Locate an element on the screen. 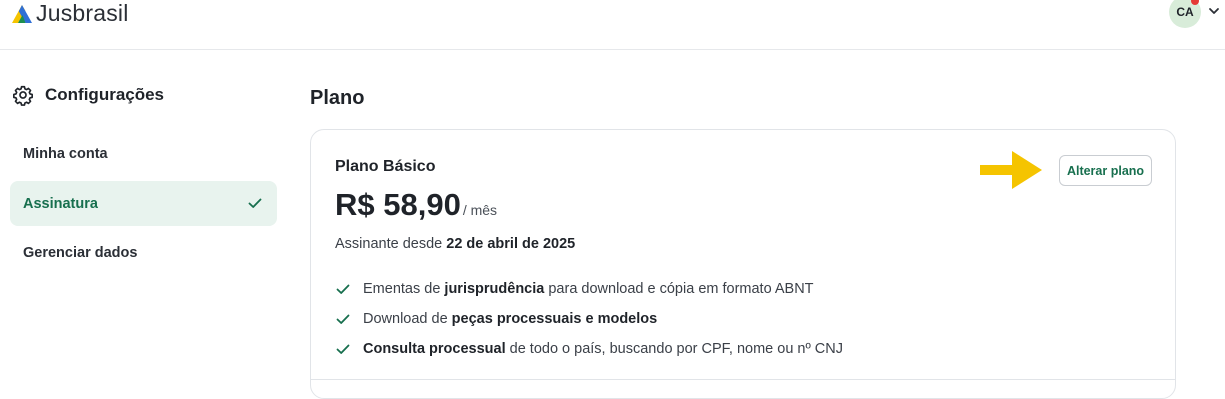 The image size is (1225, 399). subscriber-since: Assinante desde 22 de abril de 2025 is located at coordinates (455, 244).